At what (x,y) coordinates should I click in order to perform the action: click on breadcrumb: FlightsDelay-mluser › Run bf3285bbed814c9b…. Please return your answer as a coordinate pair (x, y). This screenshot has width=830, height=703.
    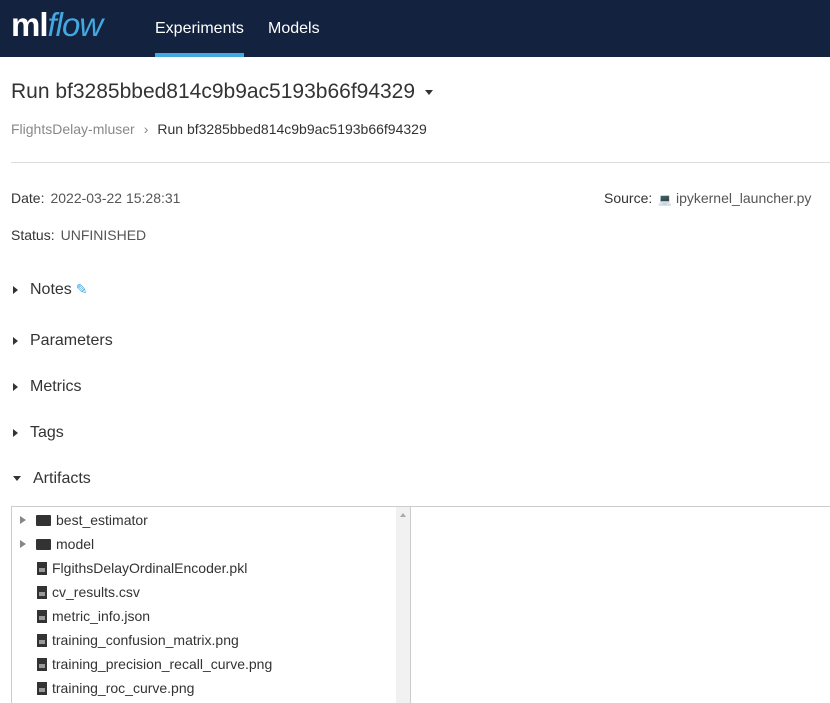
    Looking at the image, I should click on (219, 129).